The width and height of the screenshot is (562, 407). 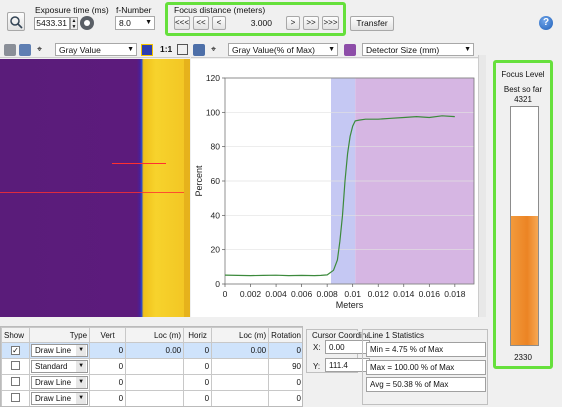 What do you see at coordinates (74, 23) in the screenshot?
I see `exposure-spinner: ▲ ▼` at bounding box center [74, 23].